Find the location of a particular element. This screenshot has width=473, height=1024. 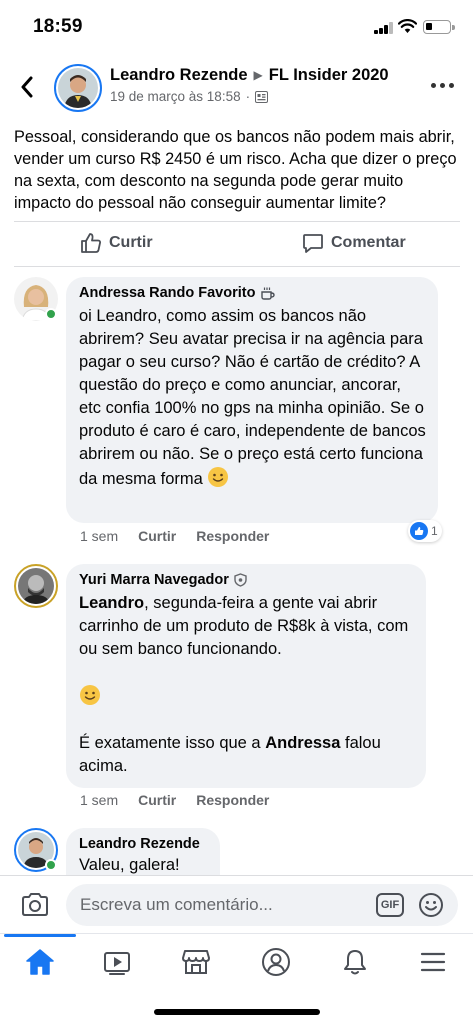

bottom-tab-bar is located at coordinates (236, 961).